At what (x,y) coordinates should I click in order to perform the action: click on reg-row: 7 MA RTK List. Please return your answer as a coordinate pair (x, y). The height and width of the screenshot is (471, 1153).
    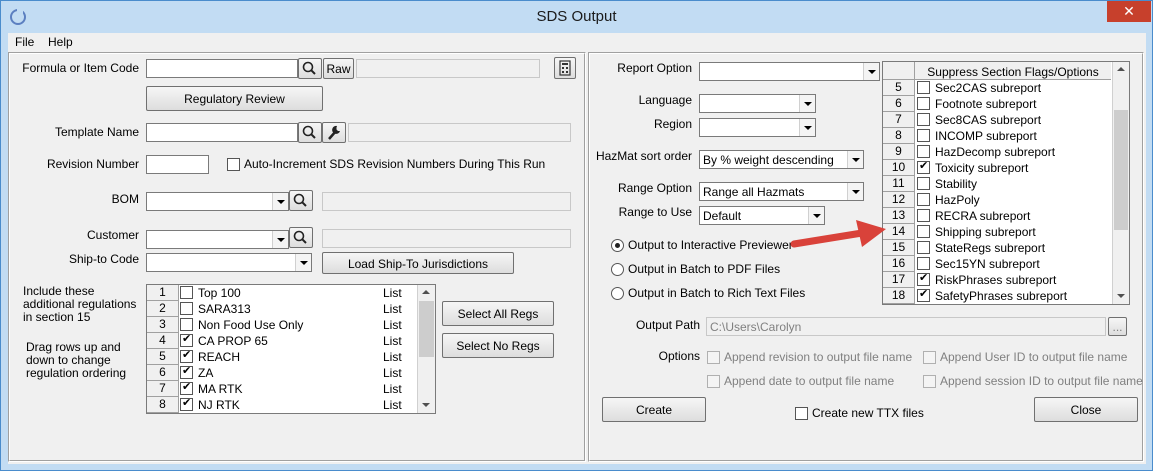
    Looking at the image, I should click on (282, 388).